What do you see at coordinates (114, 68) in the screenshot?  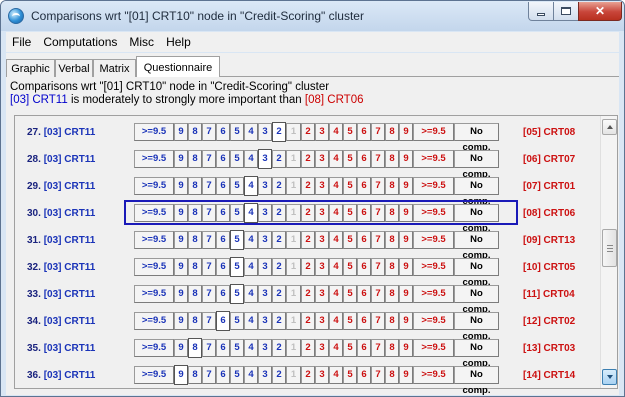 I see `tab-matrix: Matrix` at bounding box center [114, 68].